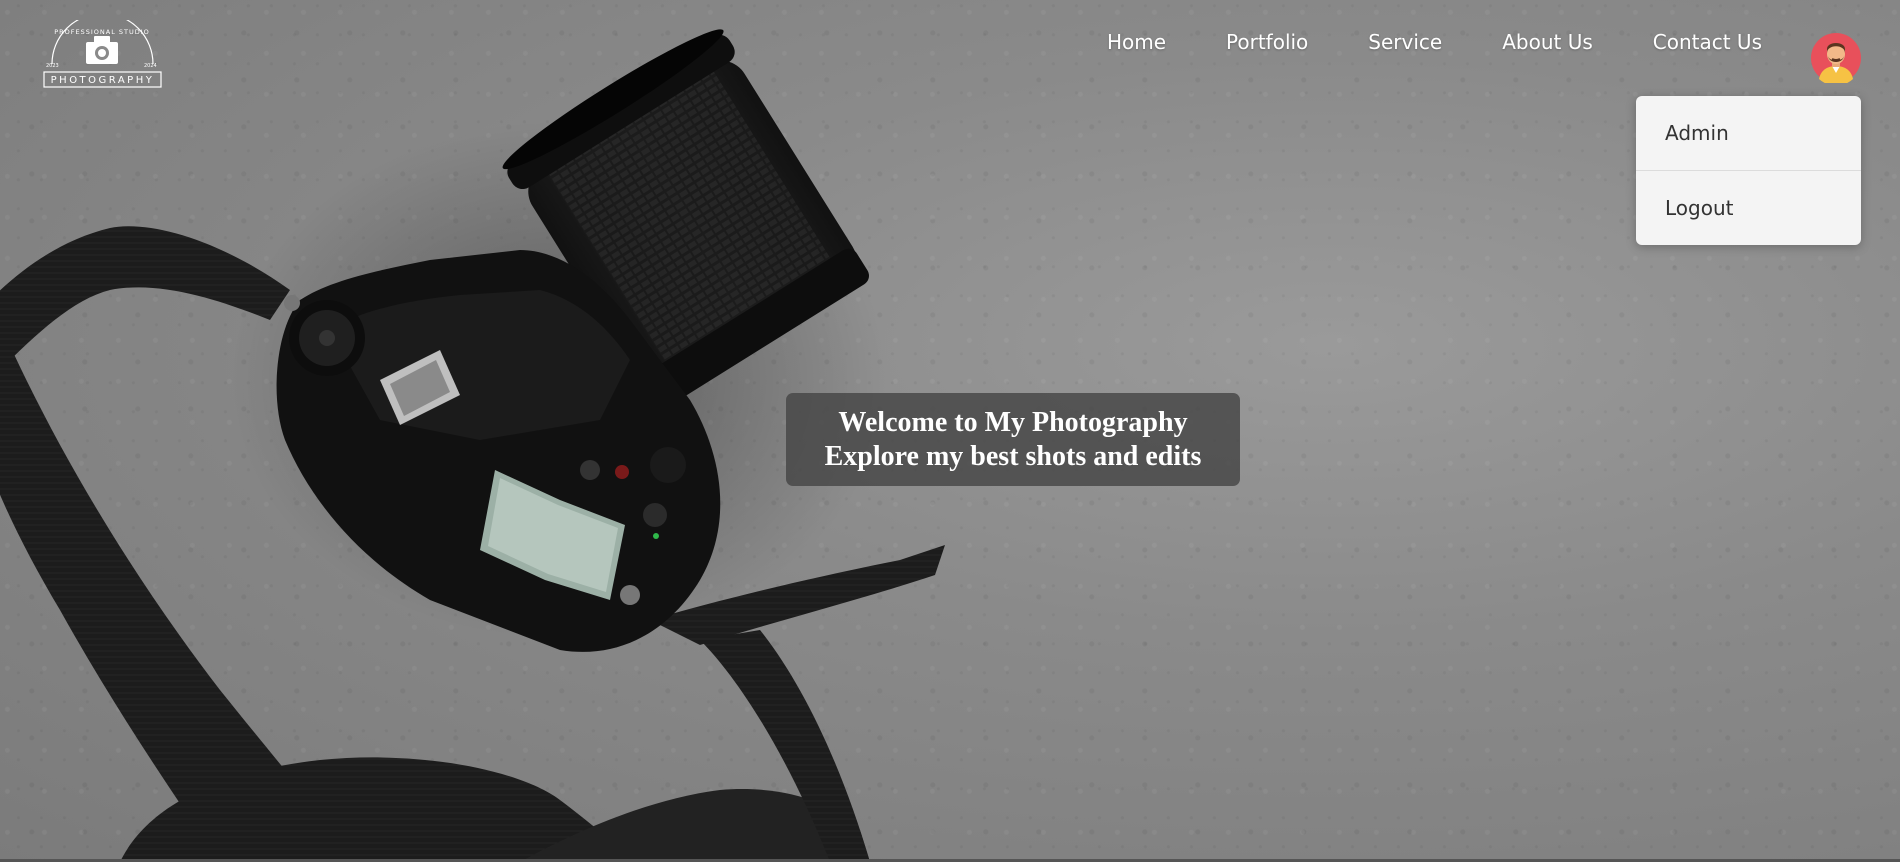  I want to click on nav-service-link: Service, so click(1405, 42).